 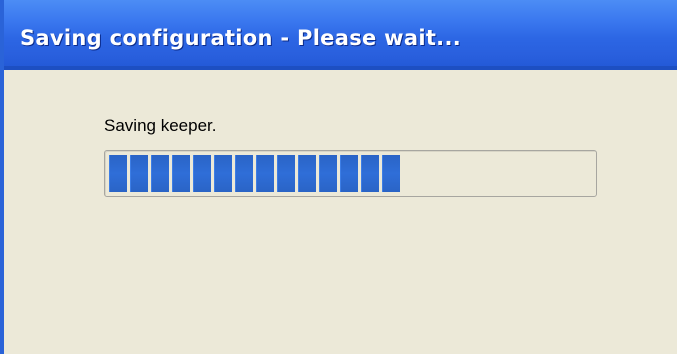 I want to click on progress-bar, so click(x=350, y=173).